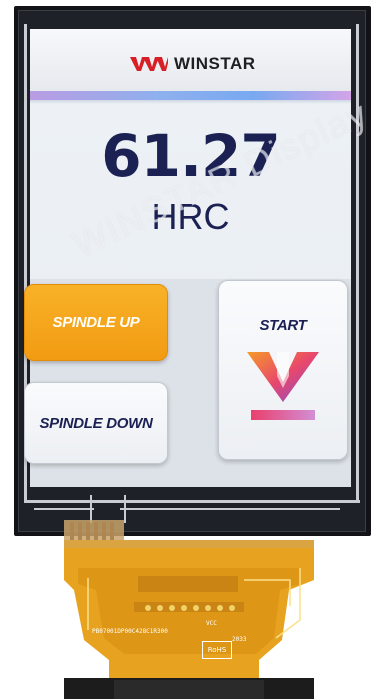 This screenshot has width=381, height=699. What do you see at coordinates (190, 156) in the screenshot?
I see `hardness-reading: 61.27` at bounding box center [190, 156].